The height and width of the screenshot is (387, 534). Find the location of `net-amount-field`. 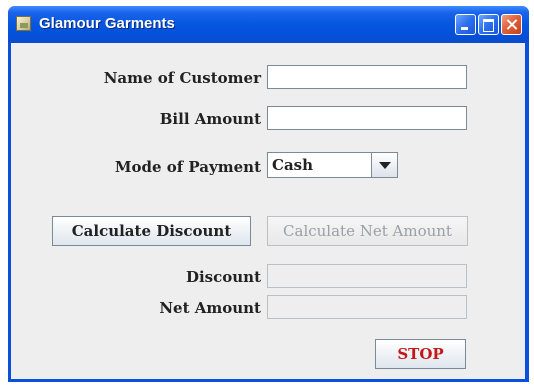

net-amount-field is located at coordinates (367, 307).